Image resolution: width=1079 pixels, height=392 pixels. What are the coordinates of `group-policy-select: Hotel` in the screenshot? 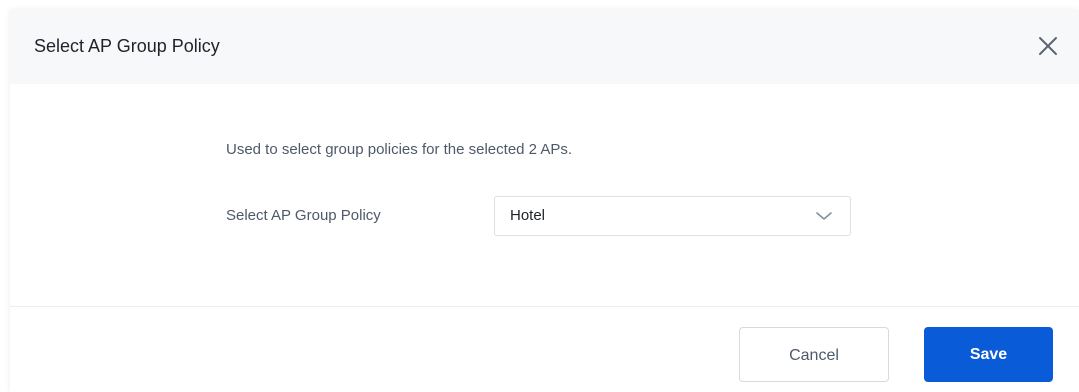 It's located at (672, 216).